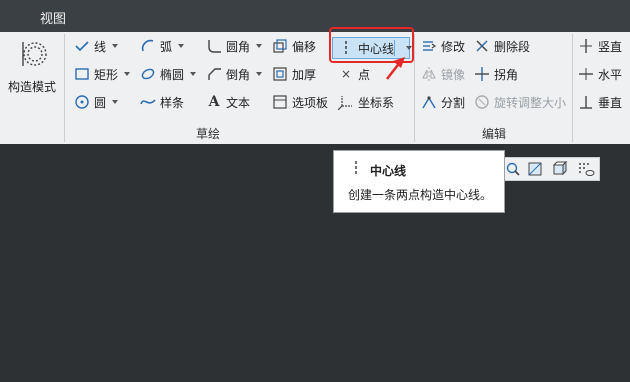 This screenshot has height=382, width=630. I want to click on rectangle-button: 矩形, so click(102, 74).